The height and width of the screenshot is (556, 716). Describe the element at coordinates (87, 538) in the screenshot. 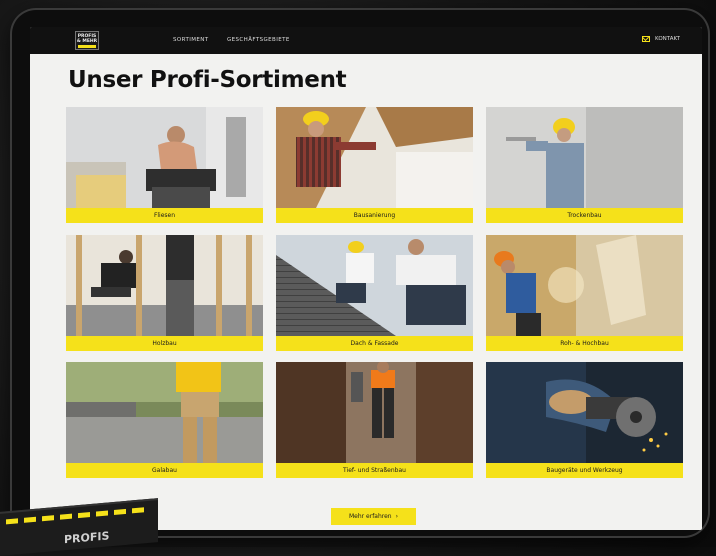

I see `product-box-text: PROFIS` at that location.